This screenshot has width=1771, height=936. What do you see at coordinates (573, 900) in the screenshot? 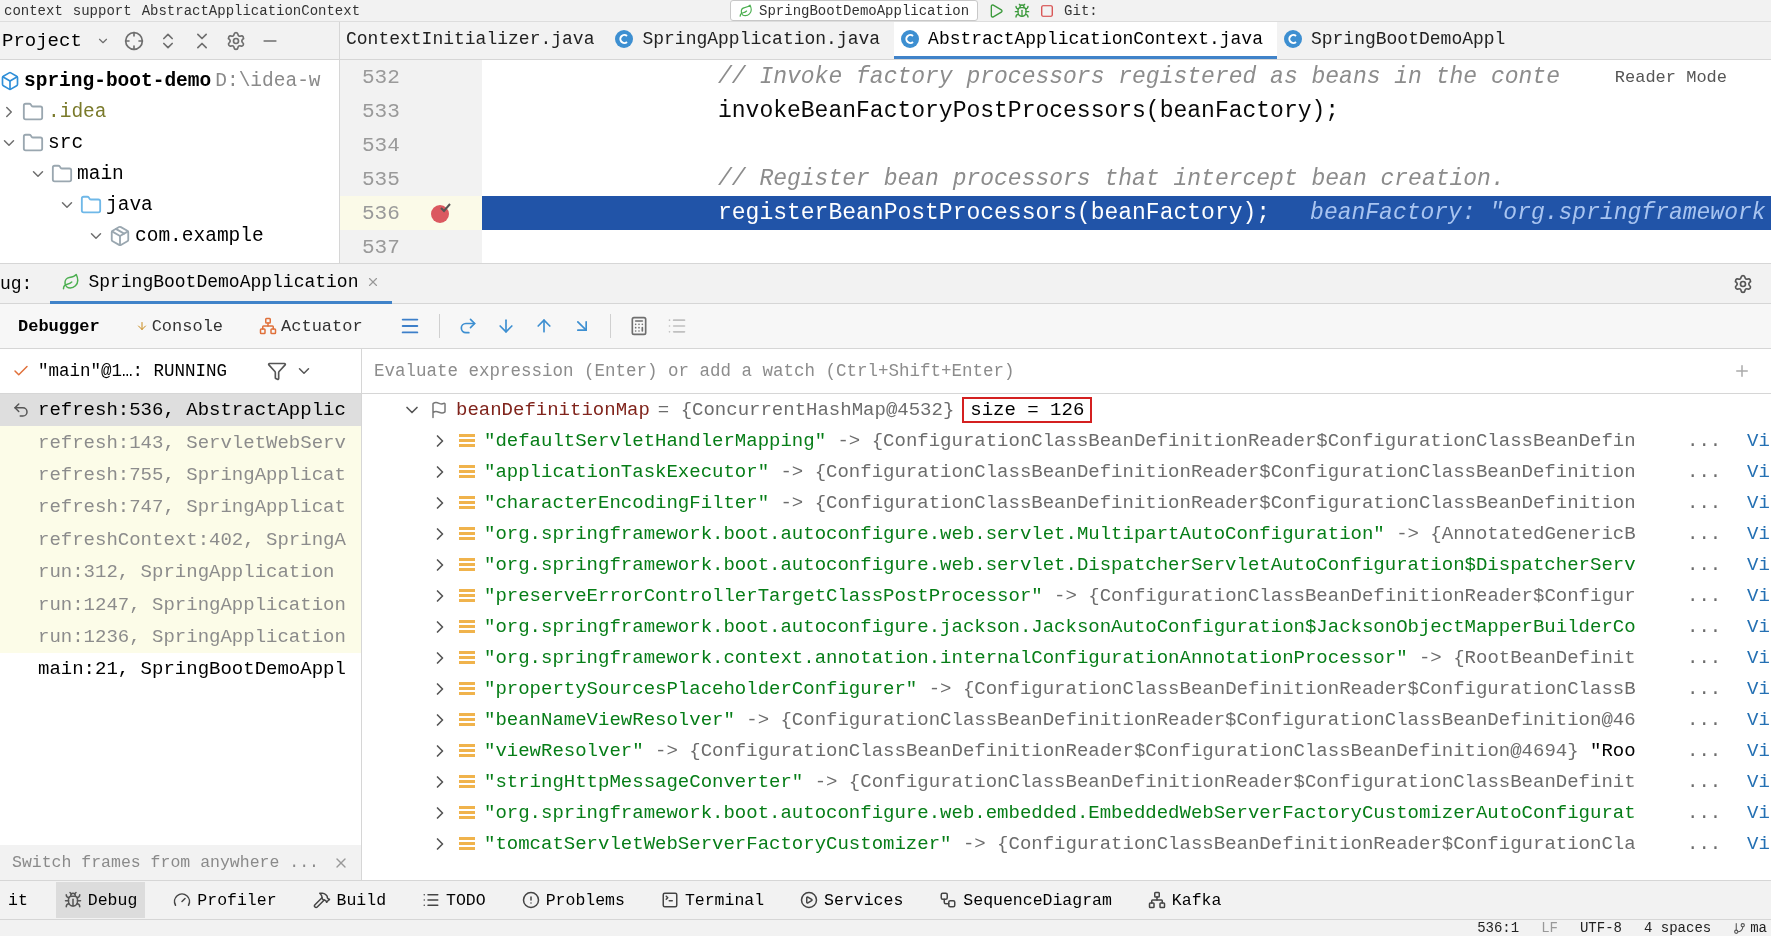
I see `tool-window-button: Problems` at bounding box center [573, 900].